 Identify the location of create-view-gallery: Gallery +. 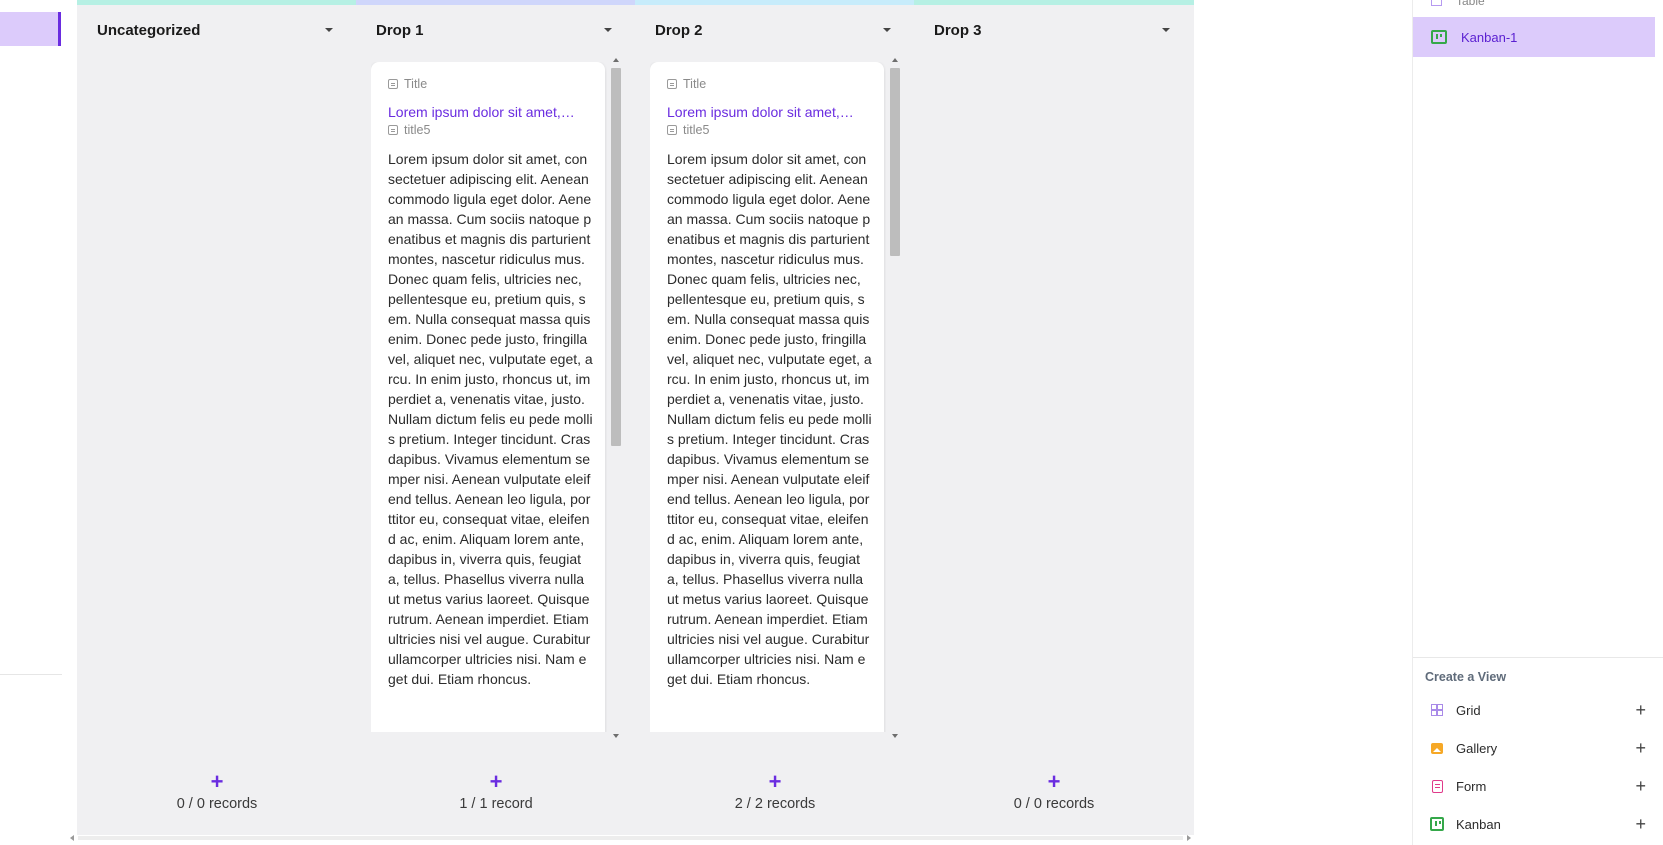
(1535, 748).